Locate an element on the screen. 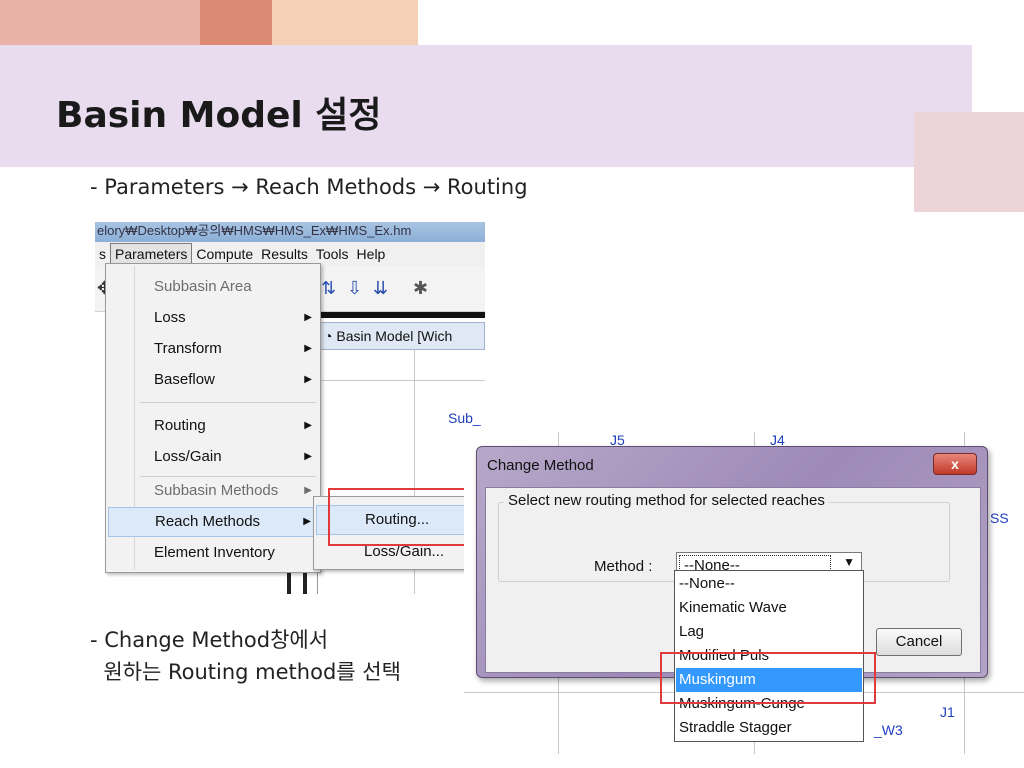 This screenshot has width=1024, height=768. menu-item-routing: Routing ▶ is located at coordinates (213, 426).